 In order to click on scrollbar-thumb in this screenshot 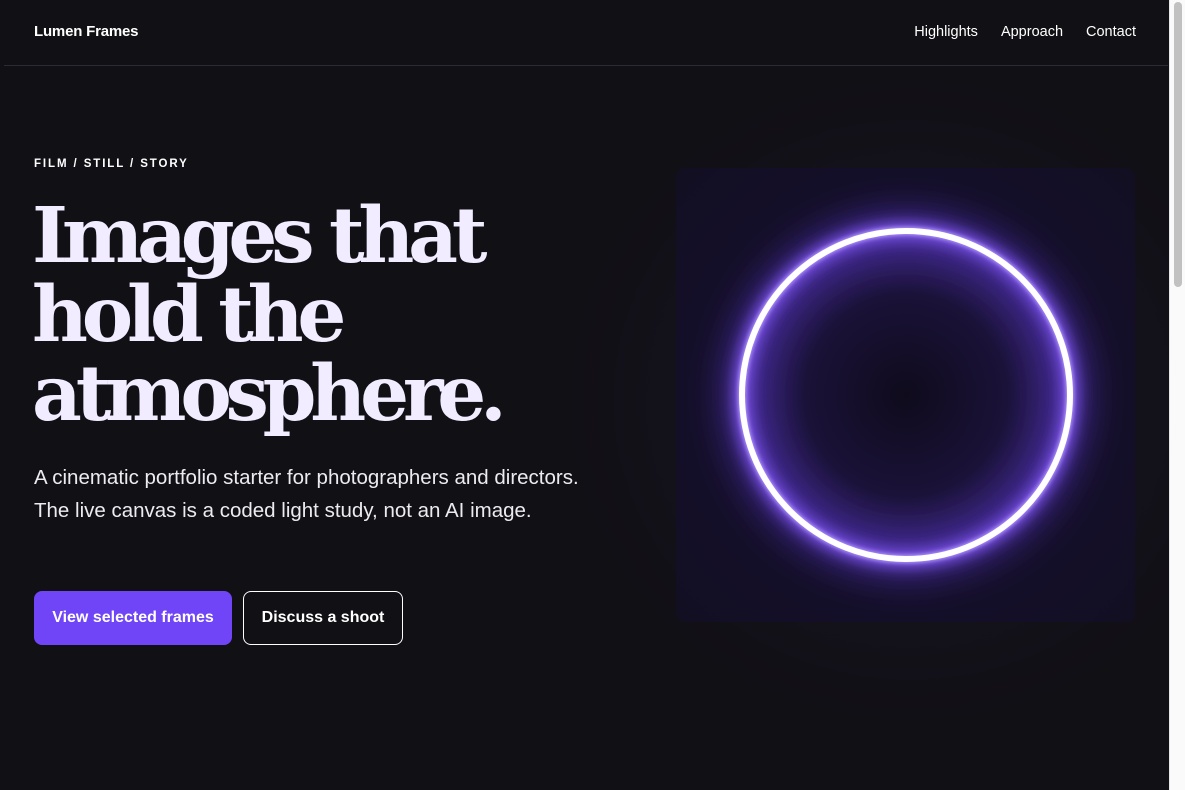, I will do `click(1178, 144)`.